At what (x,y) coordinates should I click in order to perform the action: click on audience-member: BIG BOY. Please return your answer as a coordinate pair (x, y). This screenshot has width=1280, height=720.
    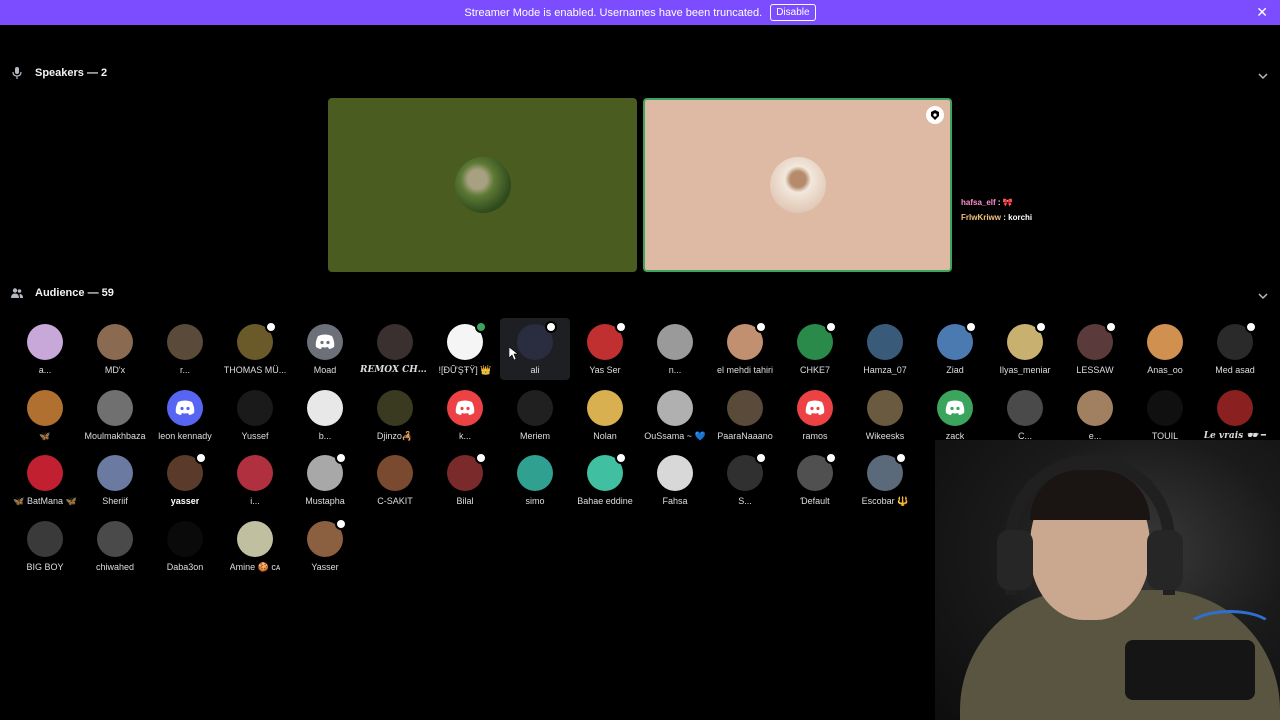
    Looking at the image, I should click on (45, 546).